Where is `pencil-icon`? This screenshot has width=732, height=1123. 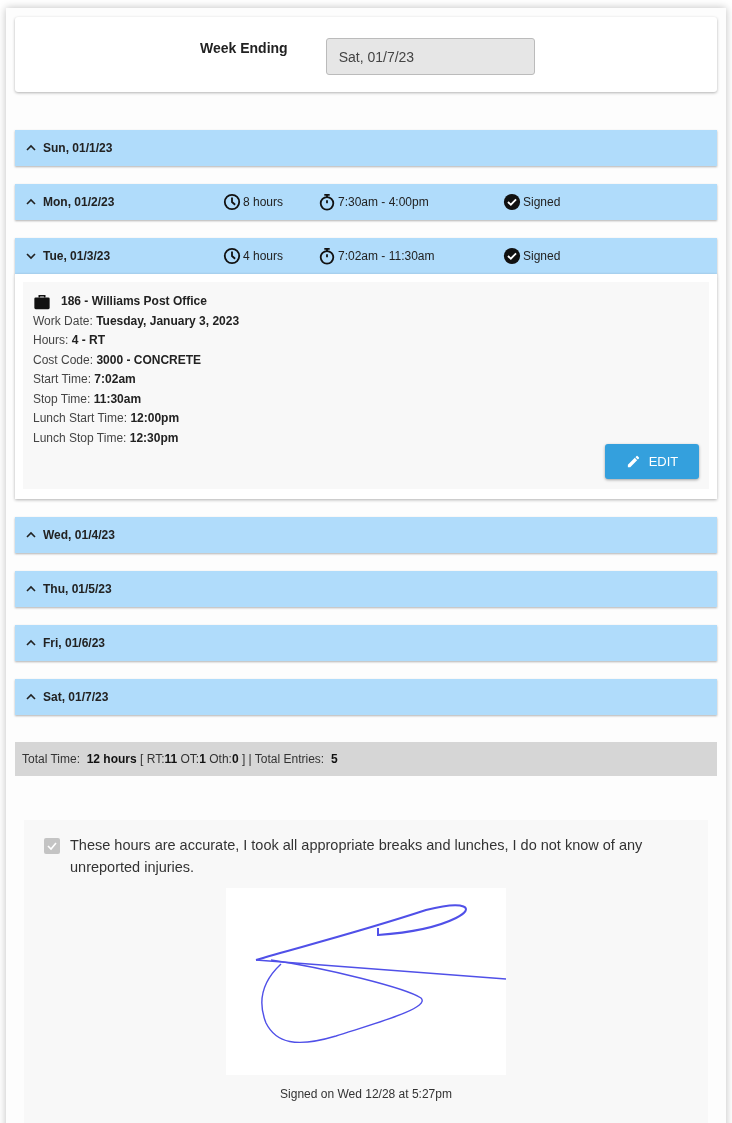
pencil-icon is located at coordinates (633, 461).